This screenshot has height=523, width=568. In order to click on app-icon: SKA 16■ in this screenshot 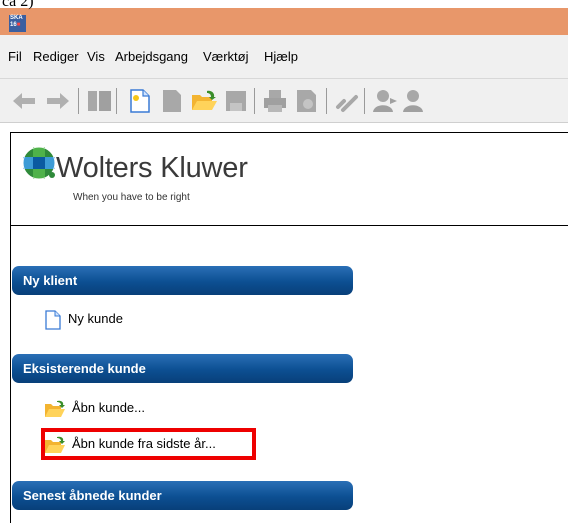, I will do `click(17, 23)`.